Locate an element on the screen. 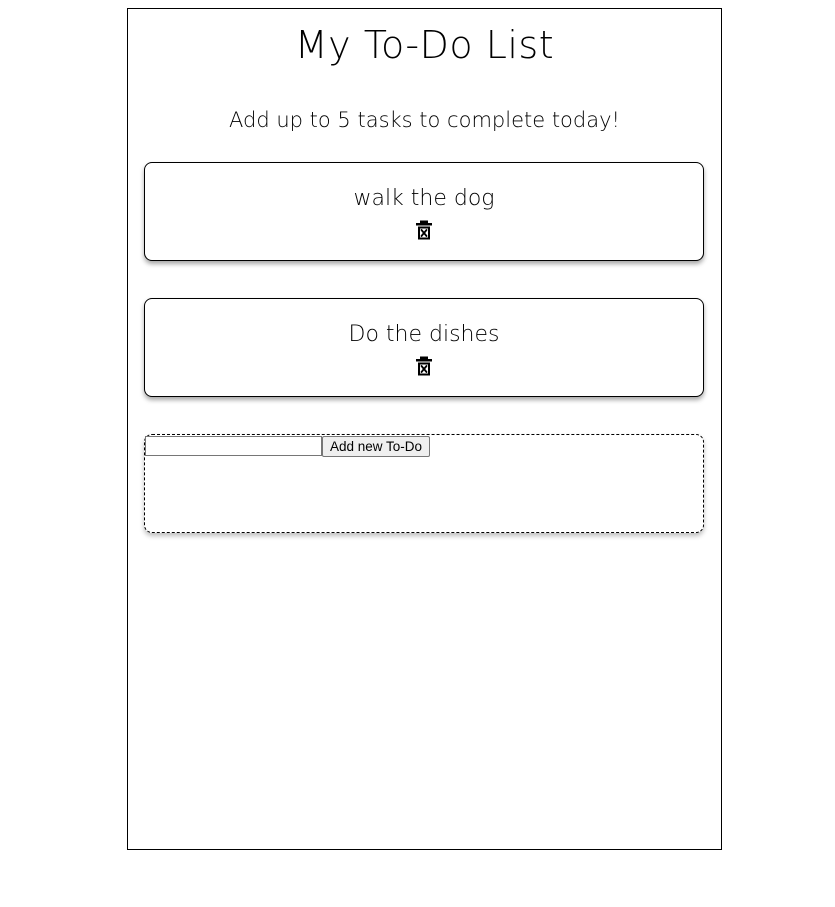 Image resolution: width=835 pixels, height=907 pixels. todo-item-text: walk the dog is located at coordinates (424, 198).